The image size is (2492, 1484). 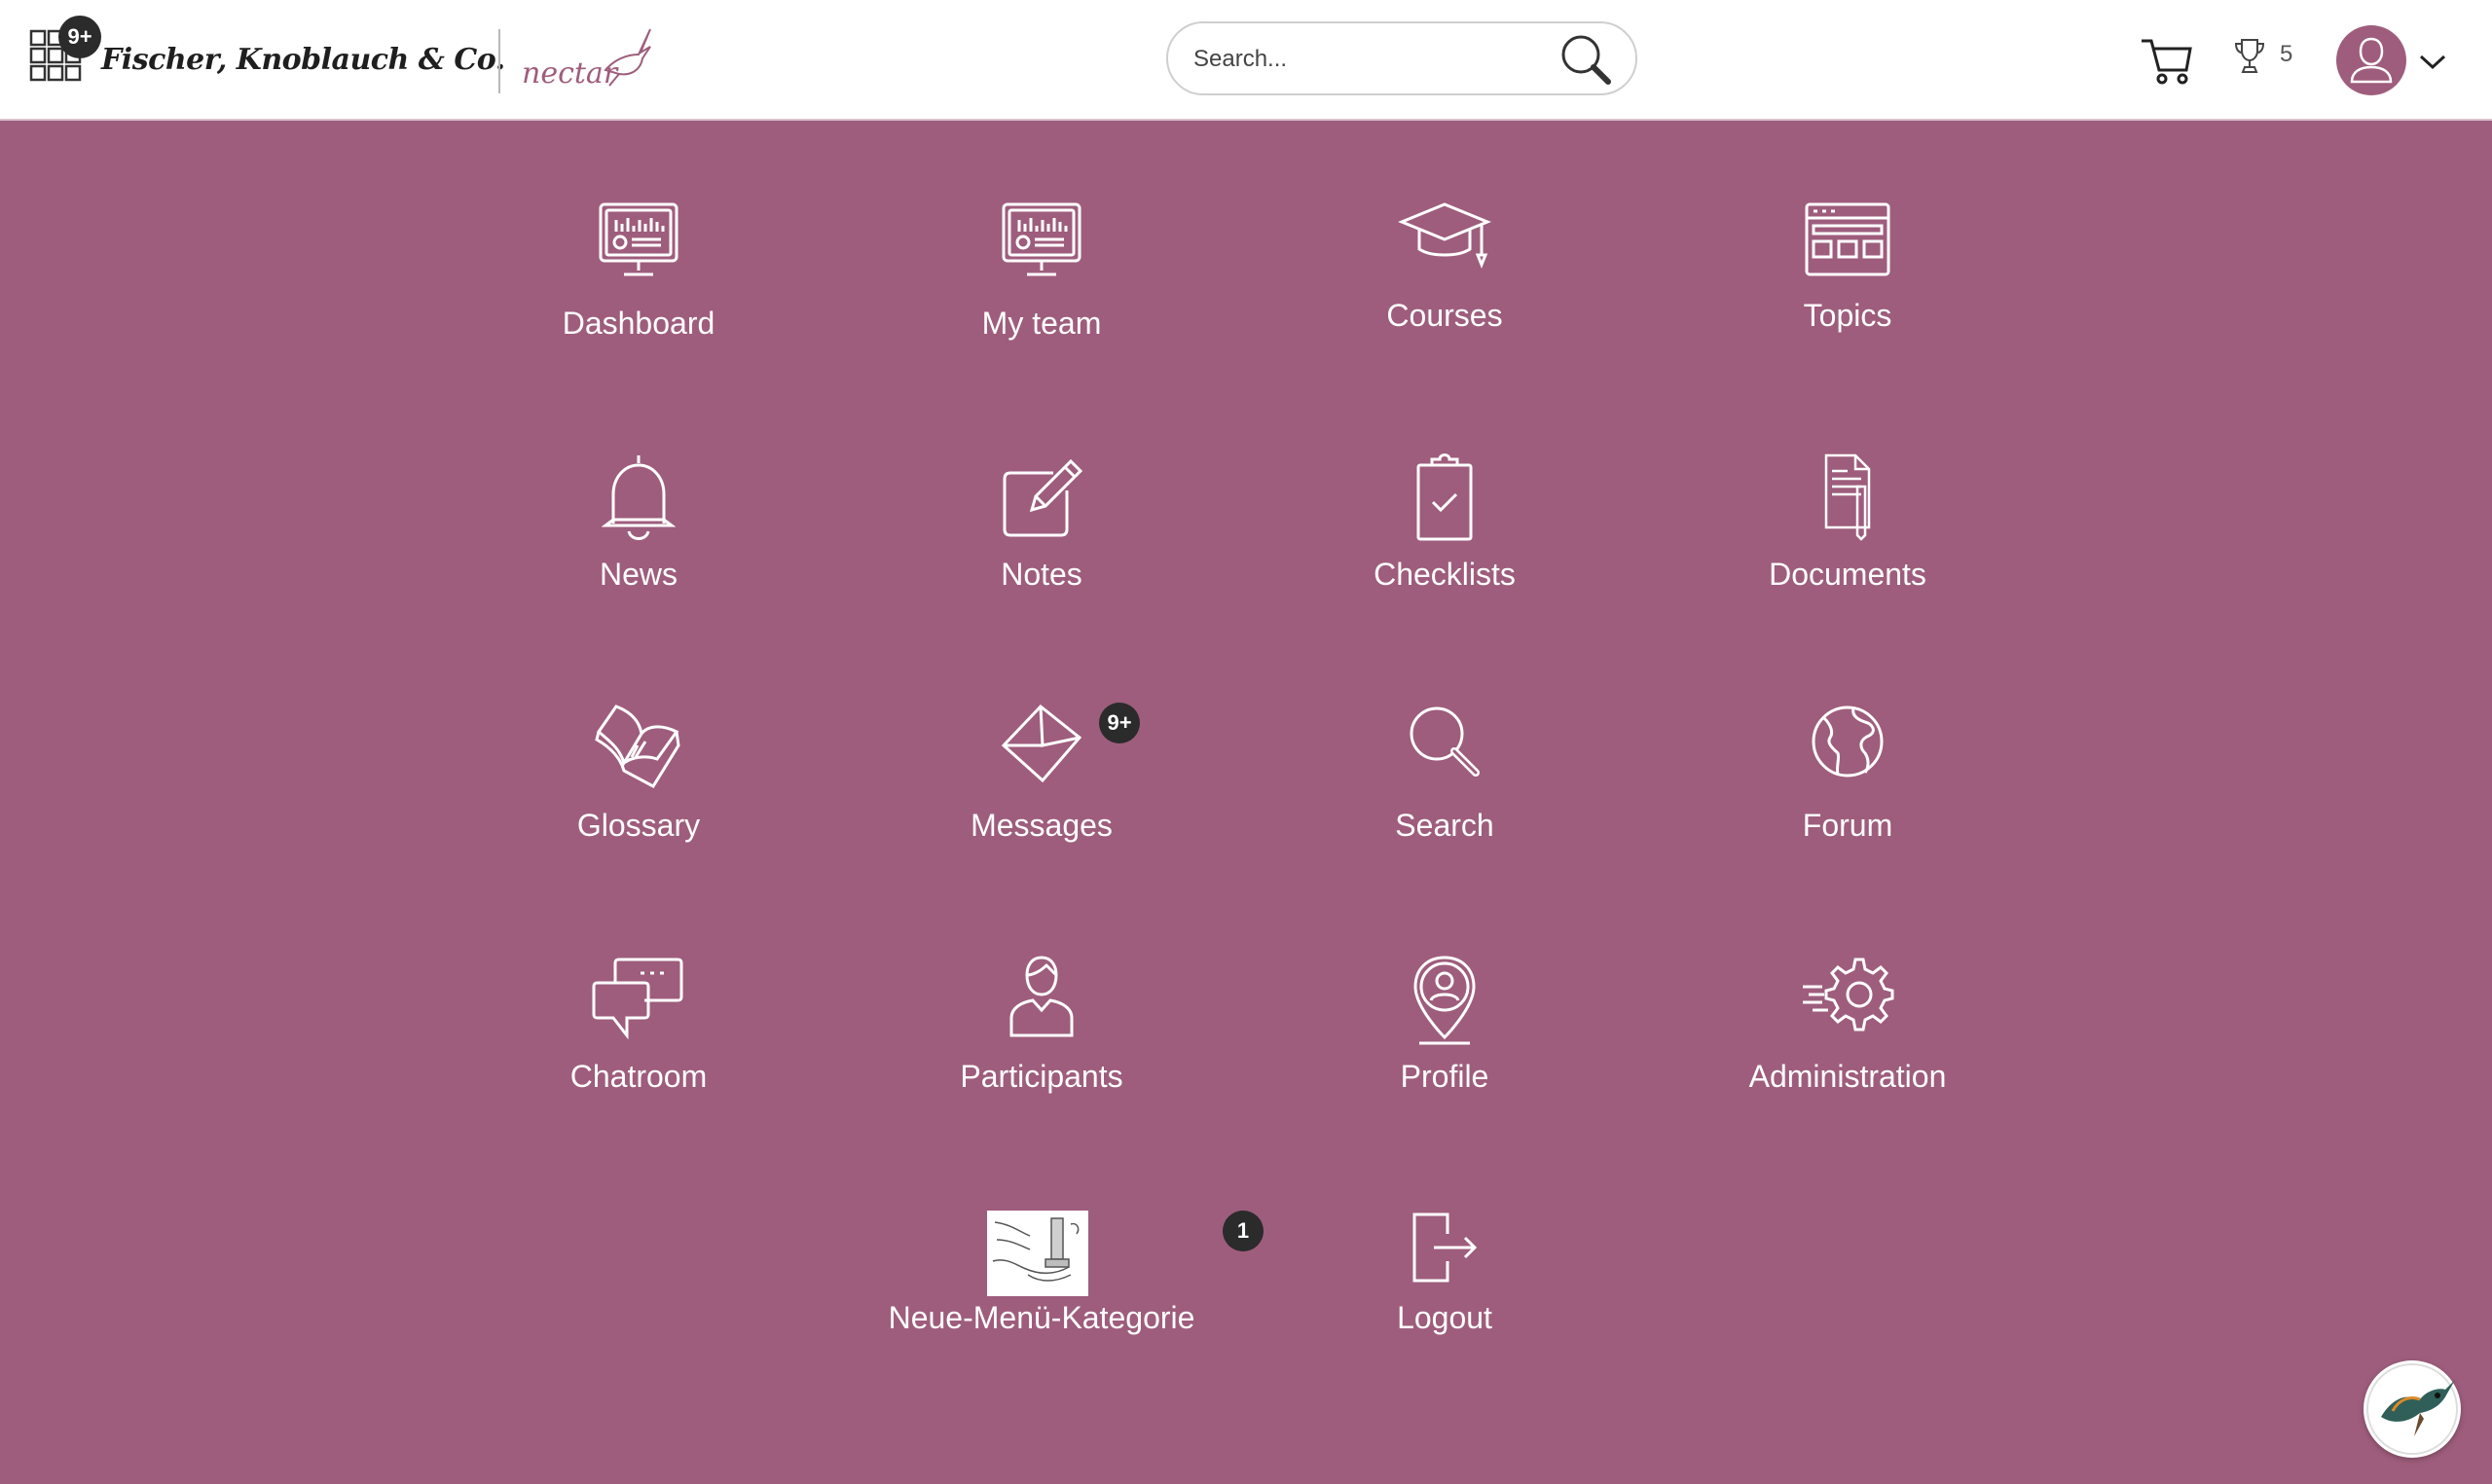 What do you see at coordinates (1036, 1249) in the screenshot?
I see `hand-tool-image-icon` at bounding box center [1036, 1249].